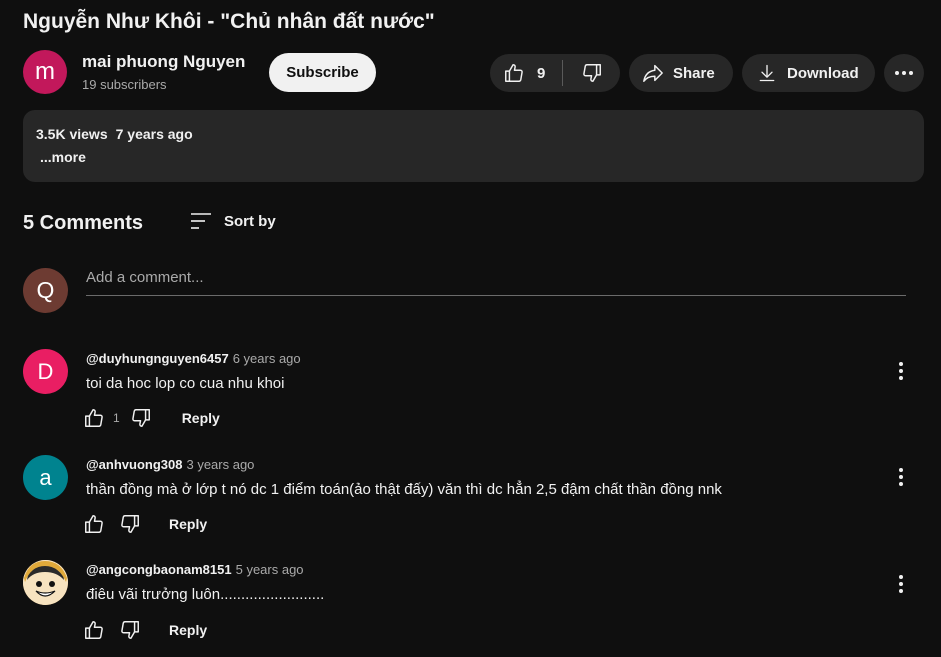  Describe the element at coordinates (159, 569) in the screenshot. I see `comment-author: @angcongbaonam8151` at that location.